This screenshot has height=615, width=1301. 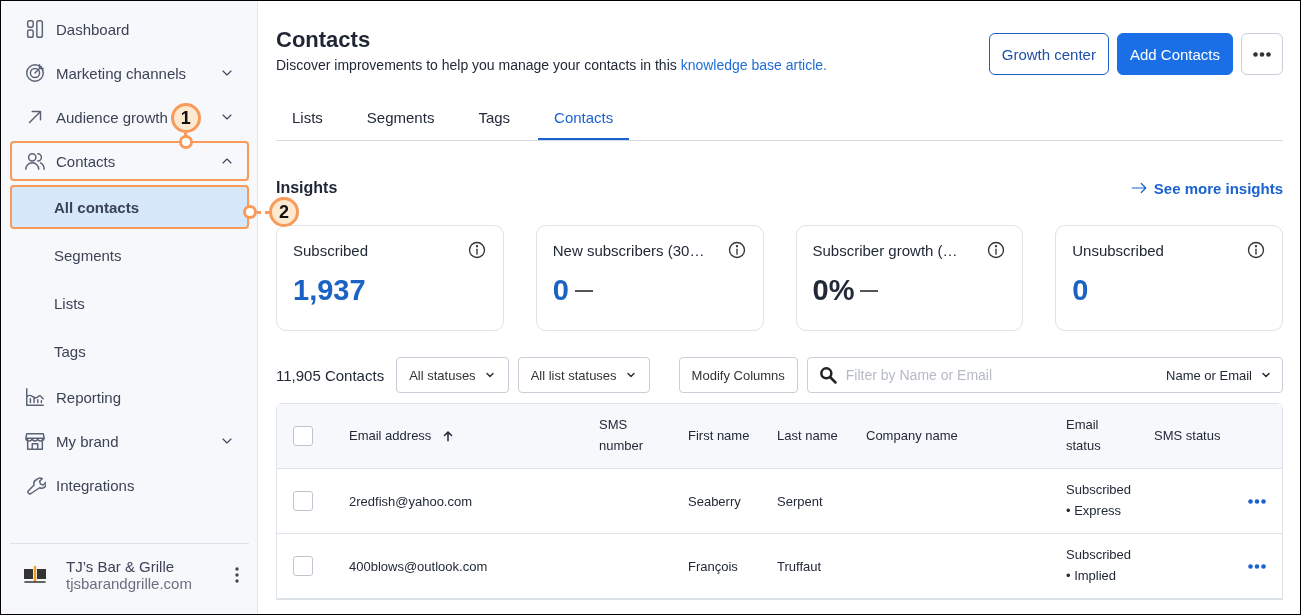 What do you see at coordinates (324, 40) in the screenshot?
I see `page-title: Contacts` at bounding box center [324, 40].